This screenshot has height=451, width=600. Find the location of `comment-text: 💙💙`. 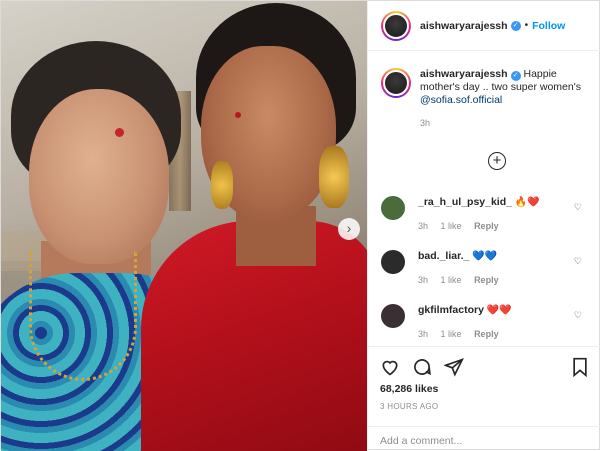

comment-text: 💙💙 is located at coordinates (485, 256).